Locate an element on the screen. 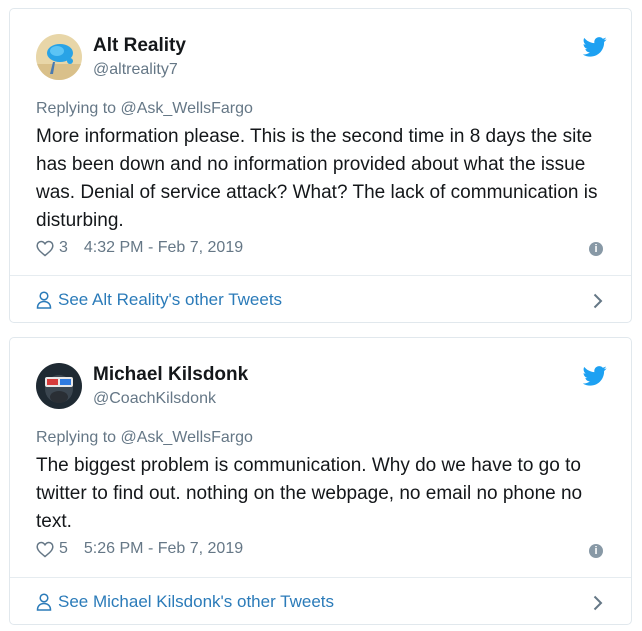  user-name: Michael Kilsdonk is located at coordinates (170, 375).